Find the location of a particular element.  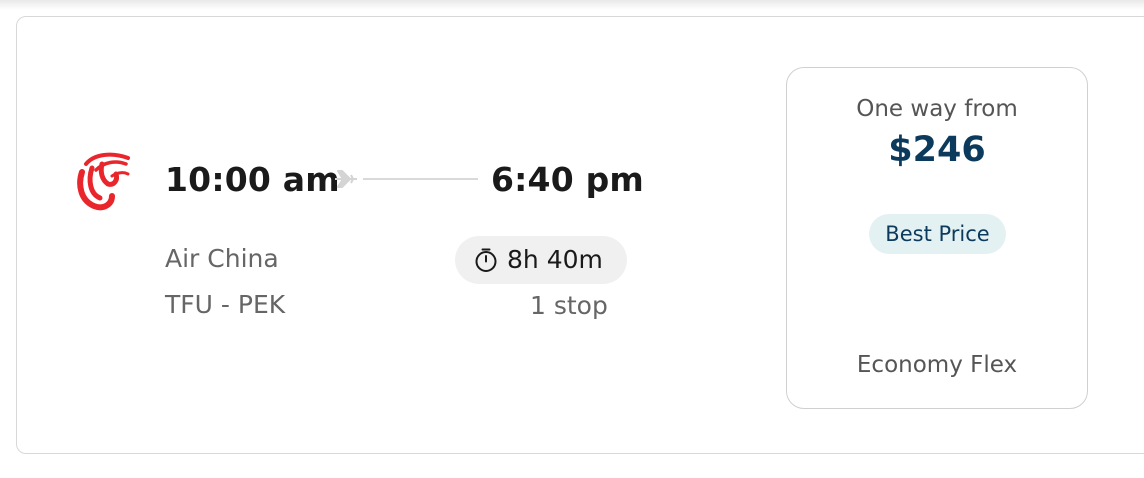

best-price-badge: Best Price is located at coordinates (937, 234).